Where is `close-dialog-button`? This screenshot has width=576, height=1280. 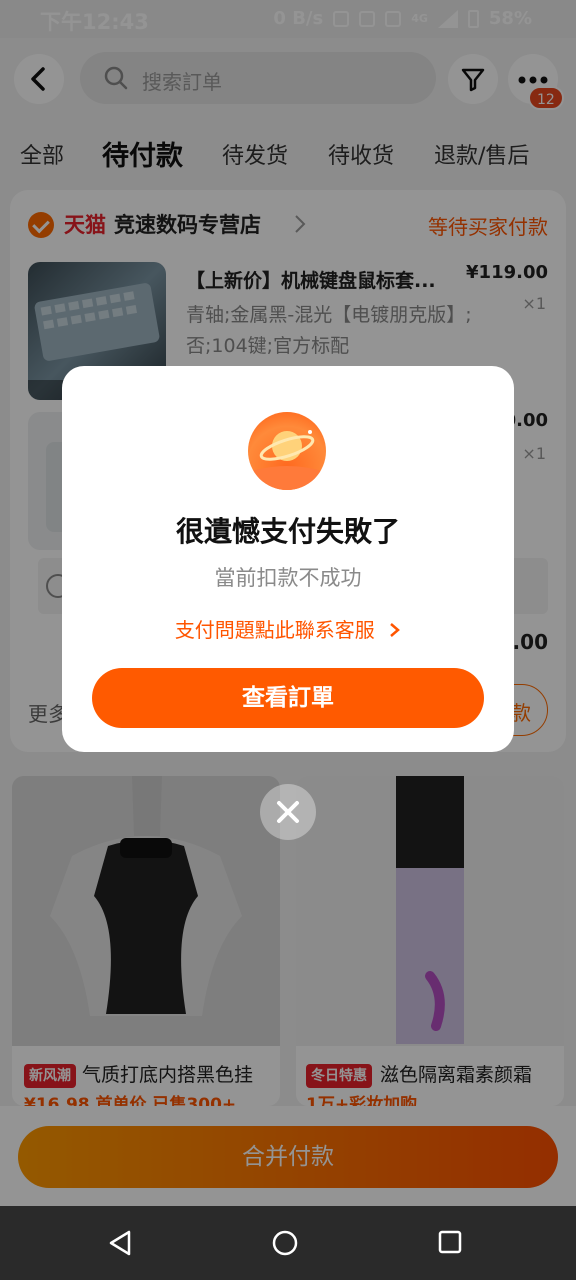 close-dialog-button is located at coordinates (288, 812).